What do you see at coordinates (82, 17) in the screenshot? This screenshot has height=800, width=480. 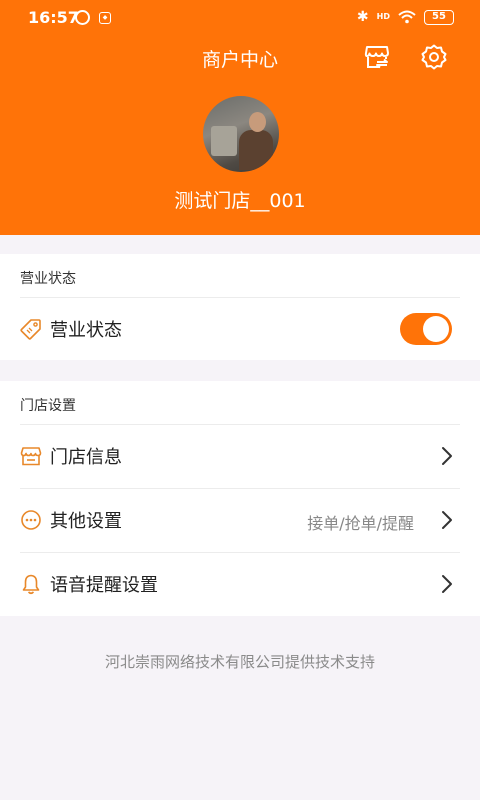 I see `alarm-icon` at bounding box center [82, 17].